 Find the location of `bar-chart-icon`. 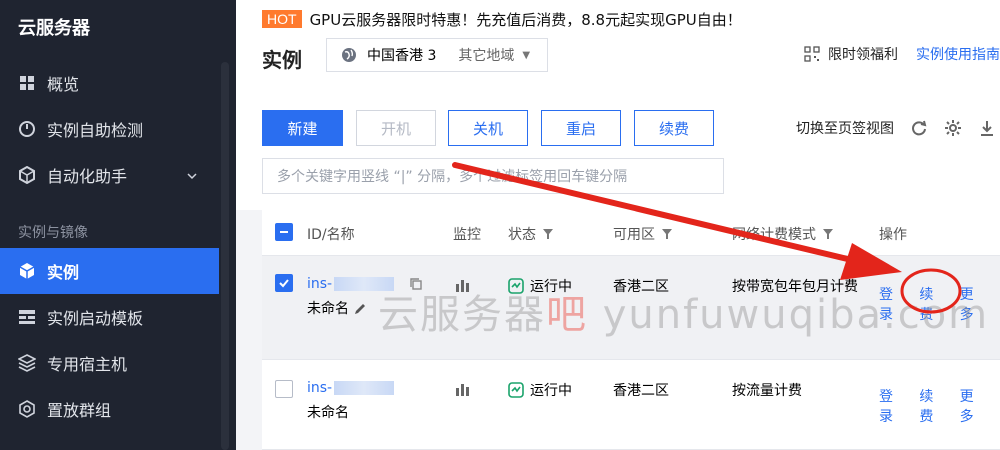

bar-chart-icon is located at coordinates (463, 391).